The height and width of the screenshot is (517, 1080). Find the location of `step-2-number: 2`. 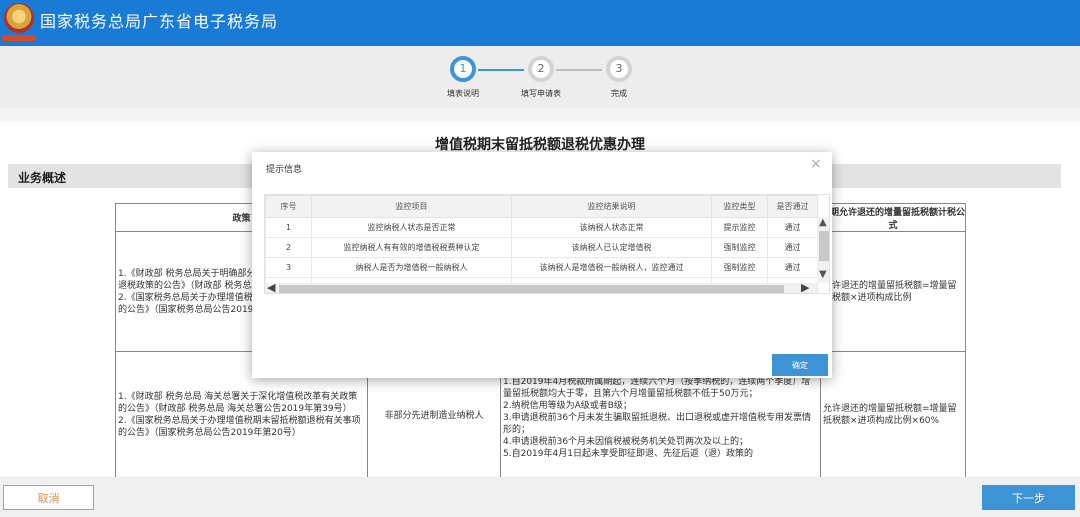

step-2-number: 2 is located at coordinates (541, 69).